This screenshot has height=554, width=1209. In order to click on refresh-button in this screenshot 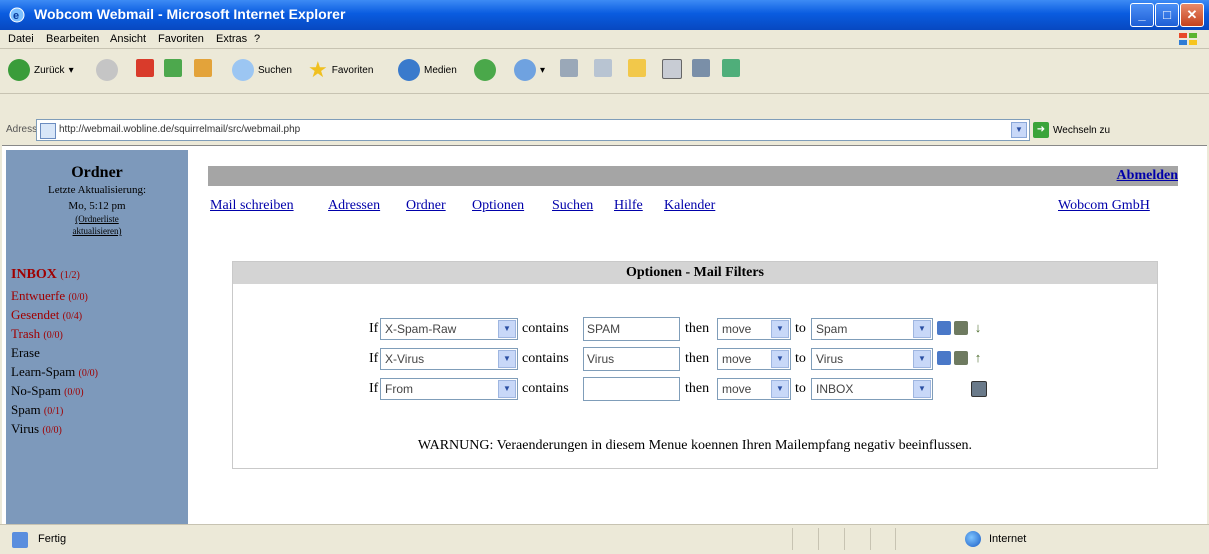, I will do `click(173, 68)`.